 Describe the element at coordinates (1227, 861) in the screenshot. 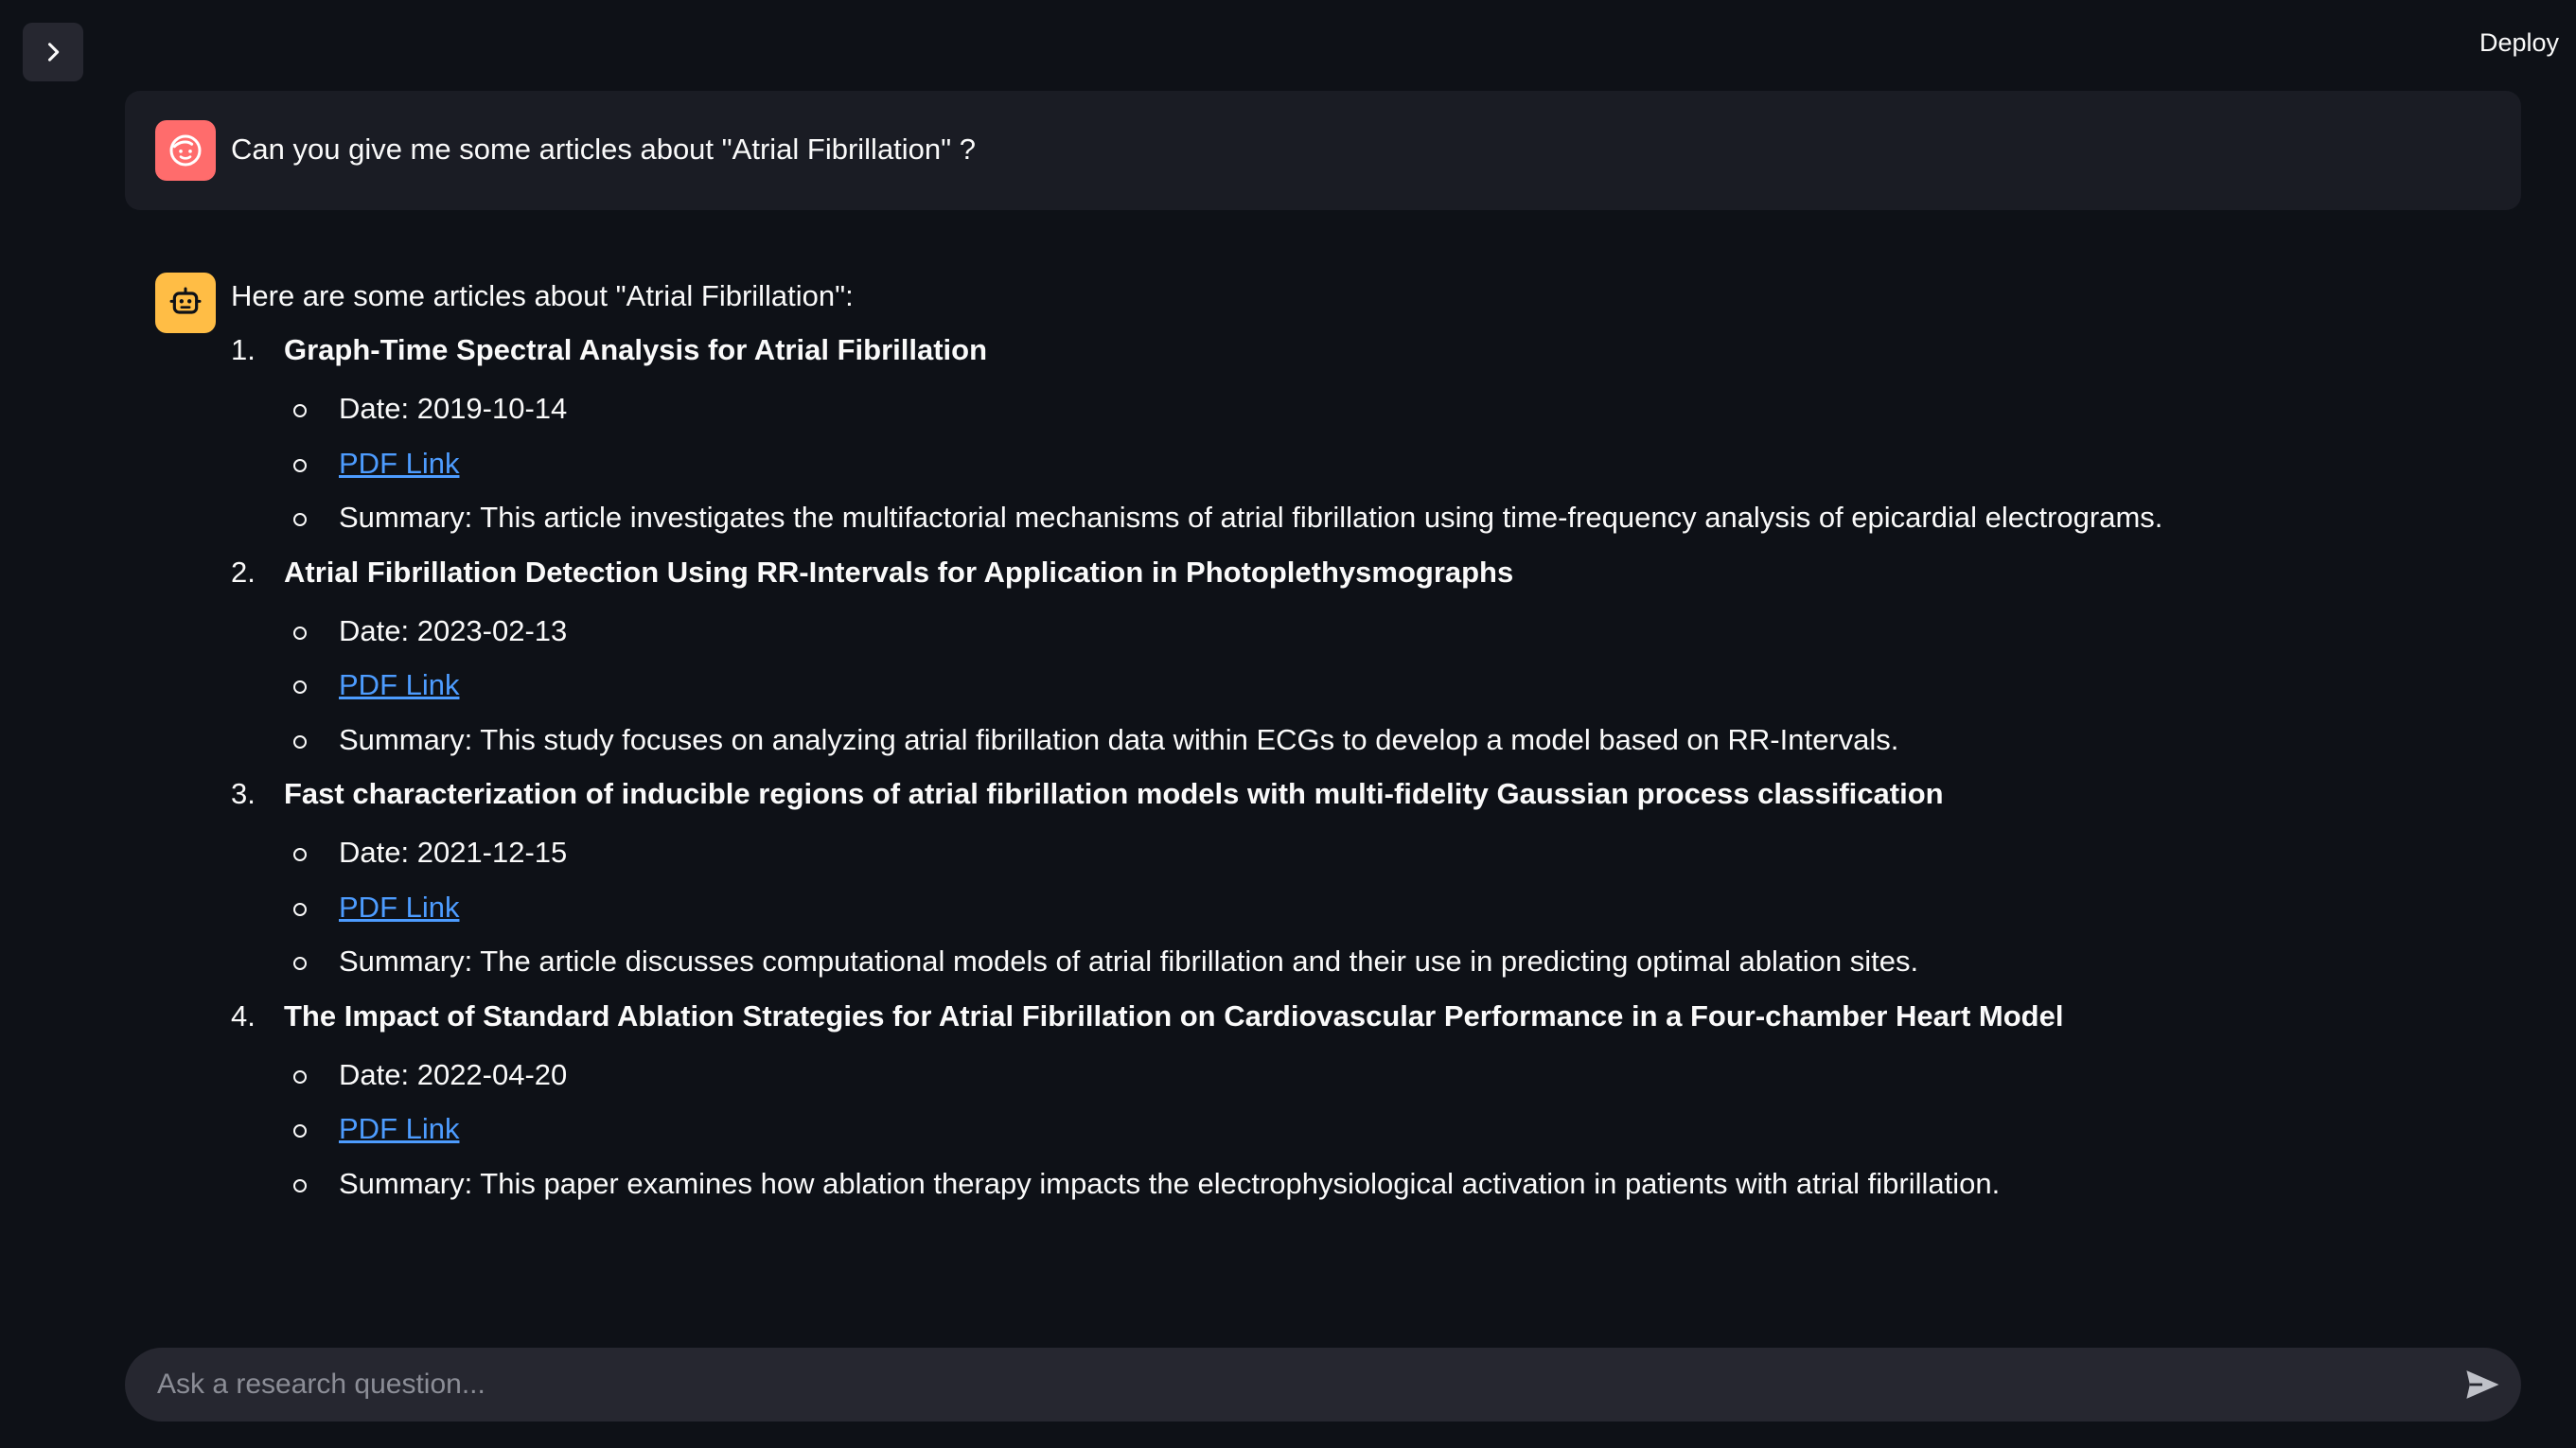

I see `article-date: Date: 2021-12-15` at that location.